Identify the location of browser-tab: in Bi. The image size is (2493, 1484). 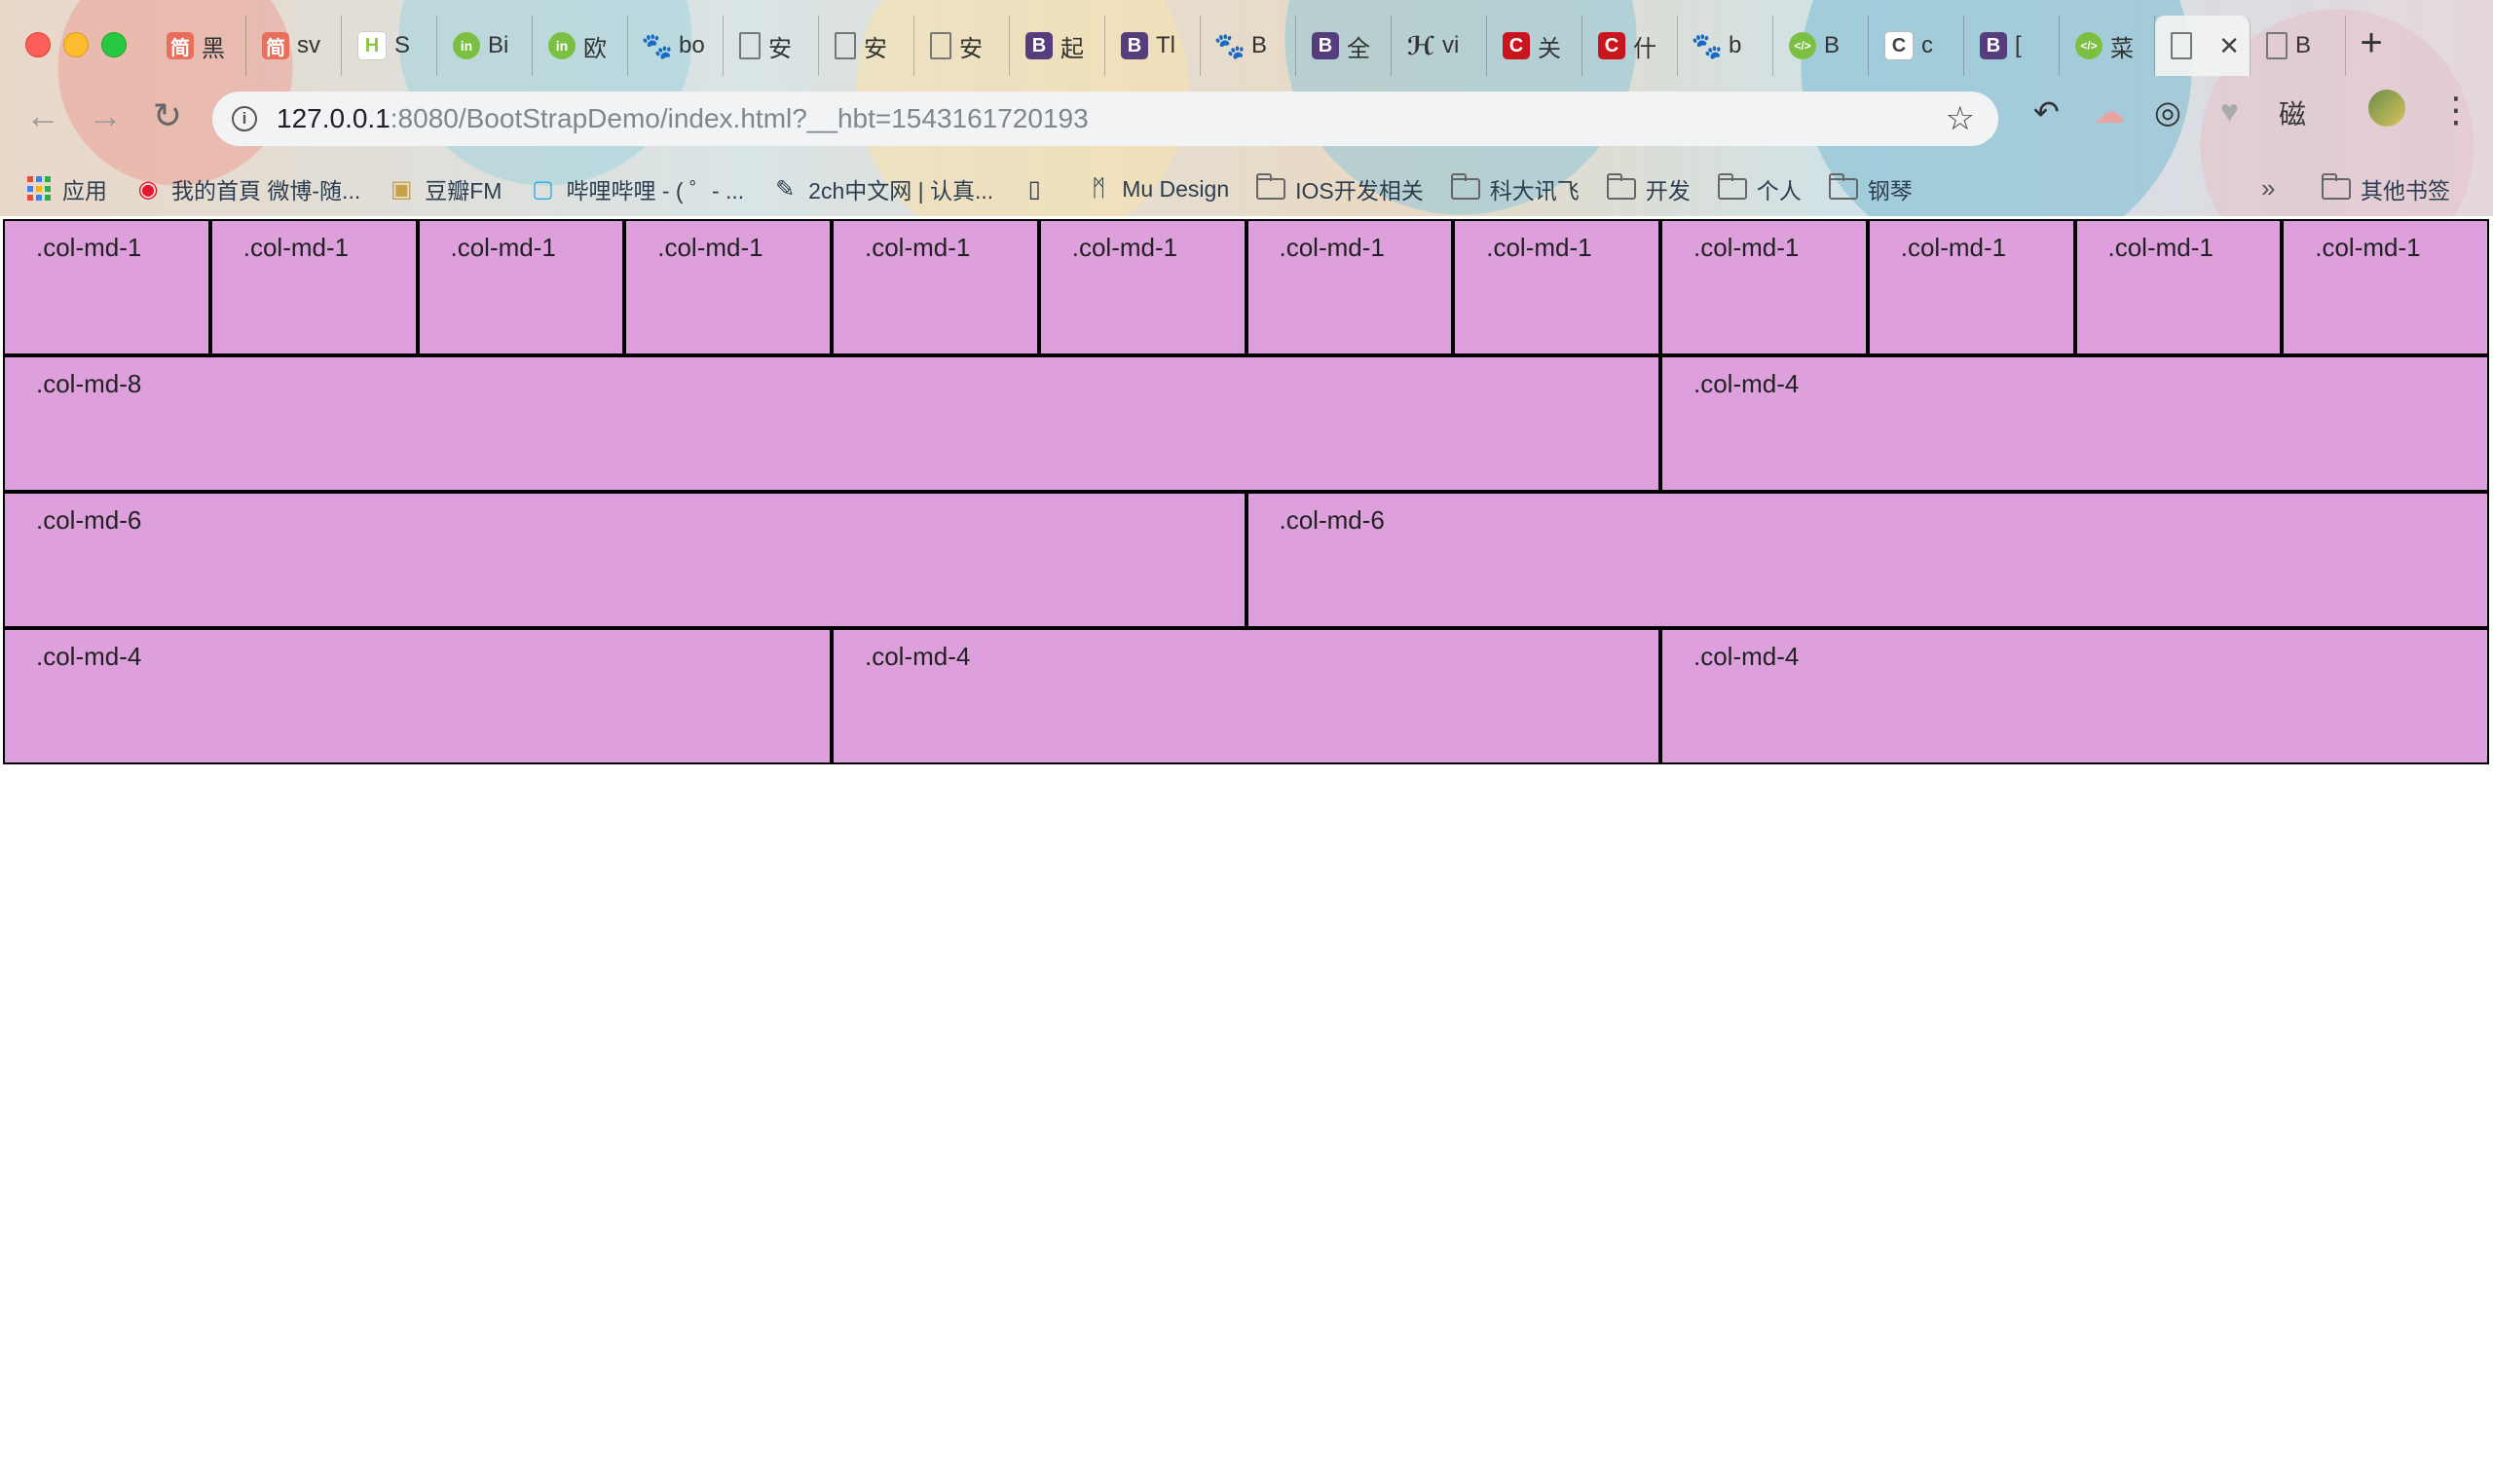
(485, 46).